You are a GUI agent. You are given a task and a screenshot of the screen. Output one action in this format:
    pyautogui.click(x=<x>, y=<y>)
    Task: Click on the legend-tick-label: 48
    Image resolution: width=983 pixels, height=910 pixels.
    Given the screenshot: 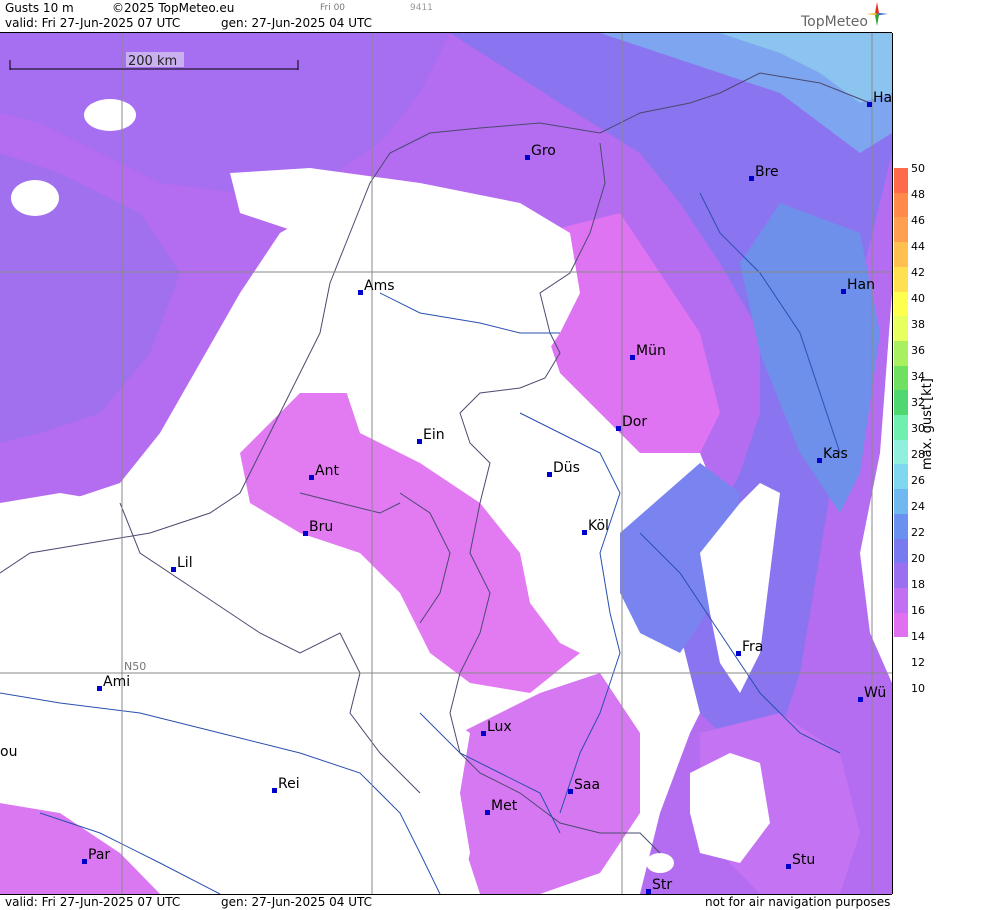 What is the action you would take?
    pyautogui.click(x=918, y=194)
    